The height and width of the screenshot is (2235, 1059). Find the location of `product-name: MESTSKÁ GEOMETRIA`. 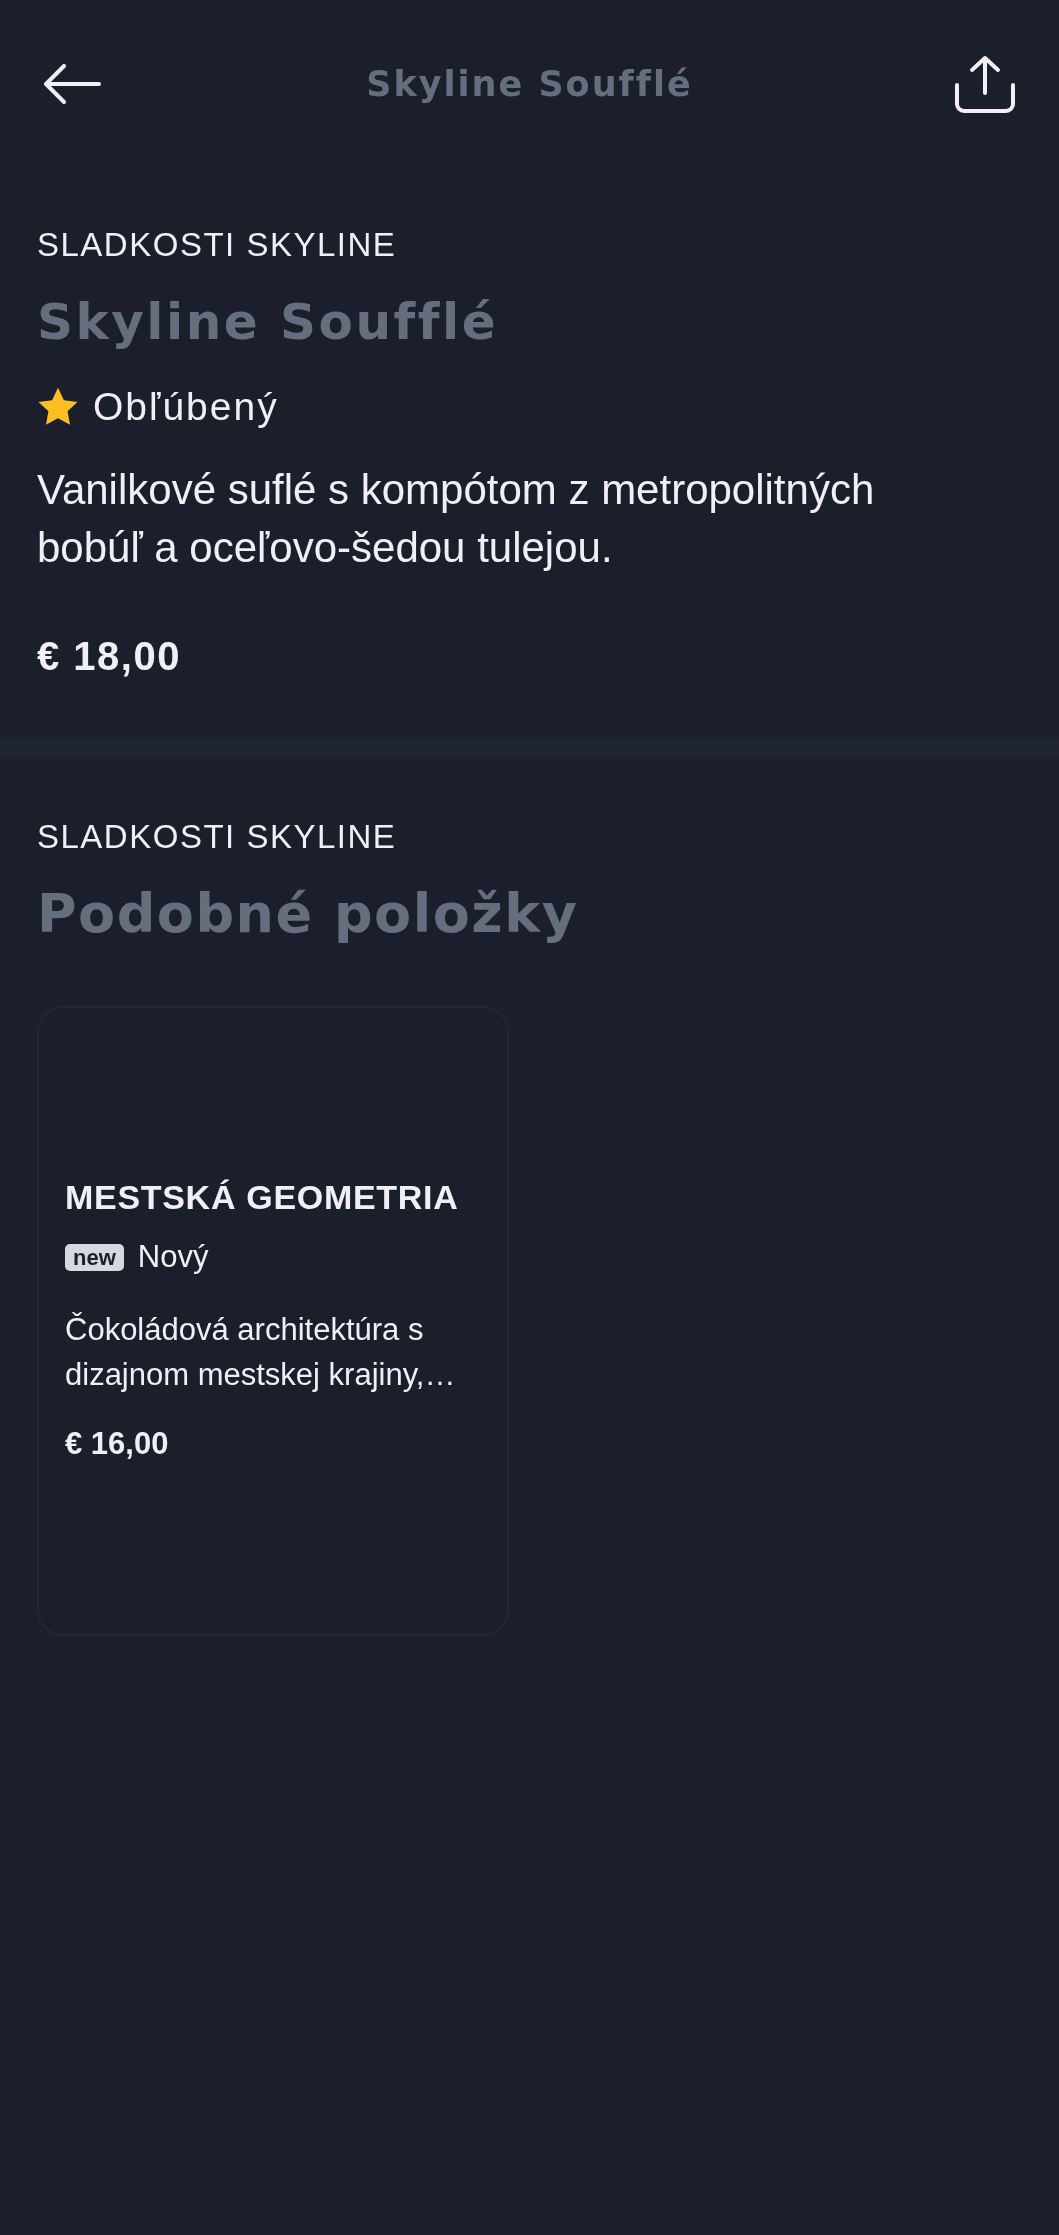

product-name: MESTSKÁ GEOMETRIA is located at coordinates (262, 1197).